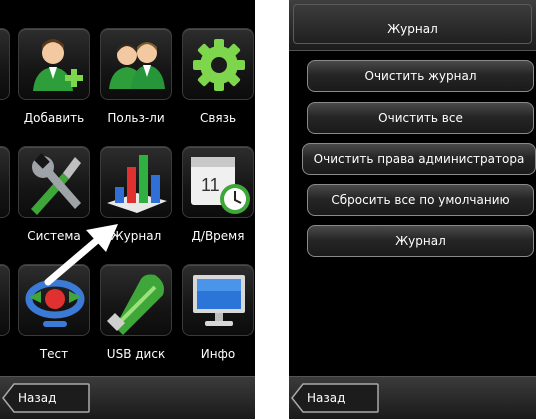 This screenshot has height=419, width=536. What do you see at coordinates (218, 236) in the screenshot?
I see `tile-label: Д/Время` at bounding box center [218, 236].